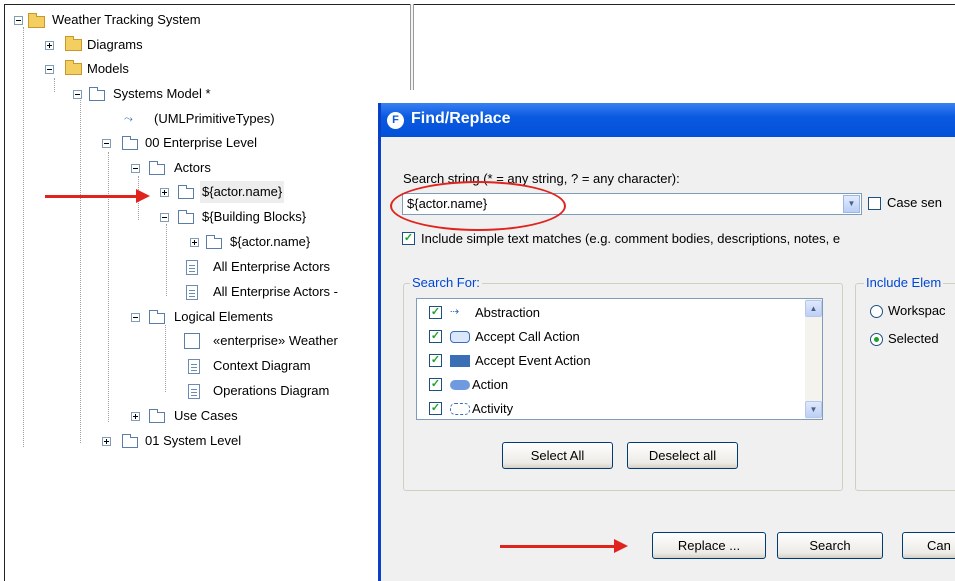 The image size is (955, 581). Describe the element at coordinates (446, 282) in the screenshot. I see `search-for-title: Search For:` at that location.